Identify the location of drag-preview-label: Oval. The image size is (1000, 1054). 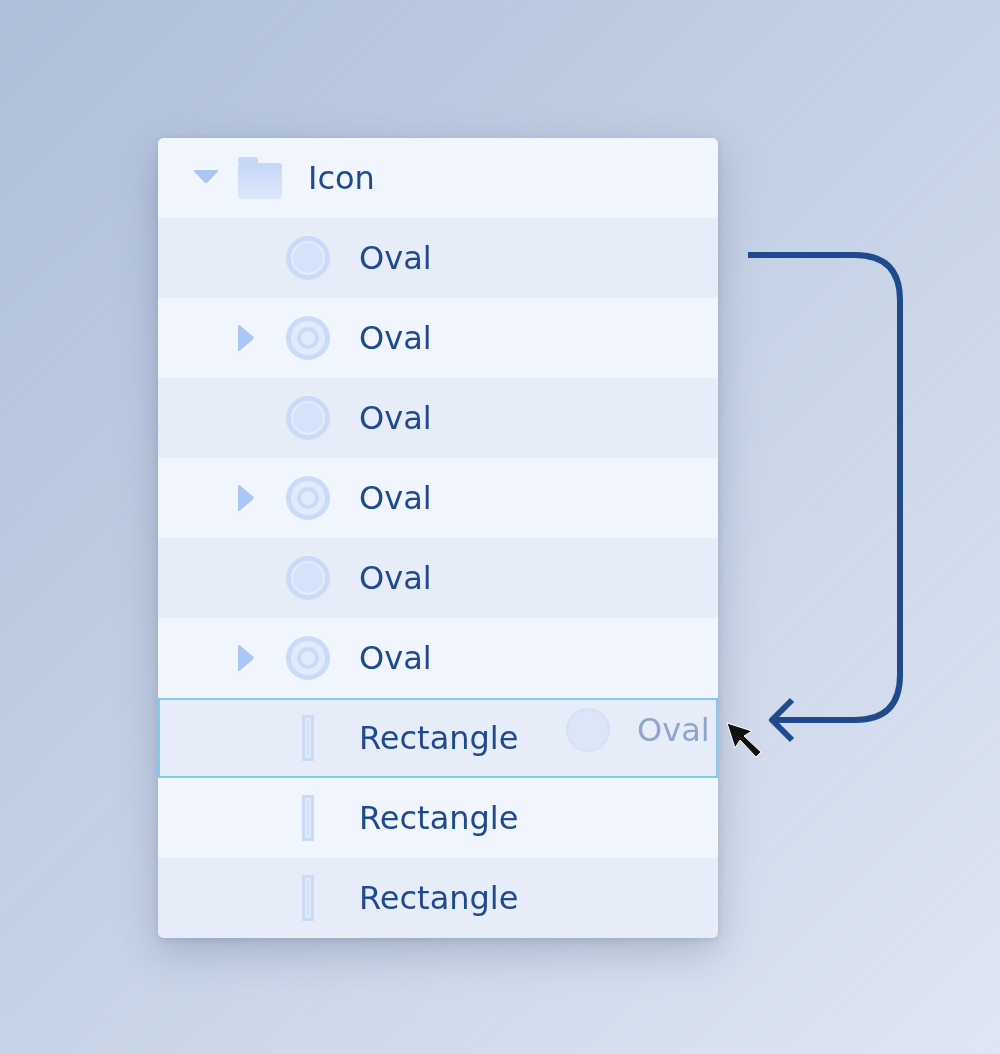
(673, 730).